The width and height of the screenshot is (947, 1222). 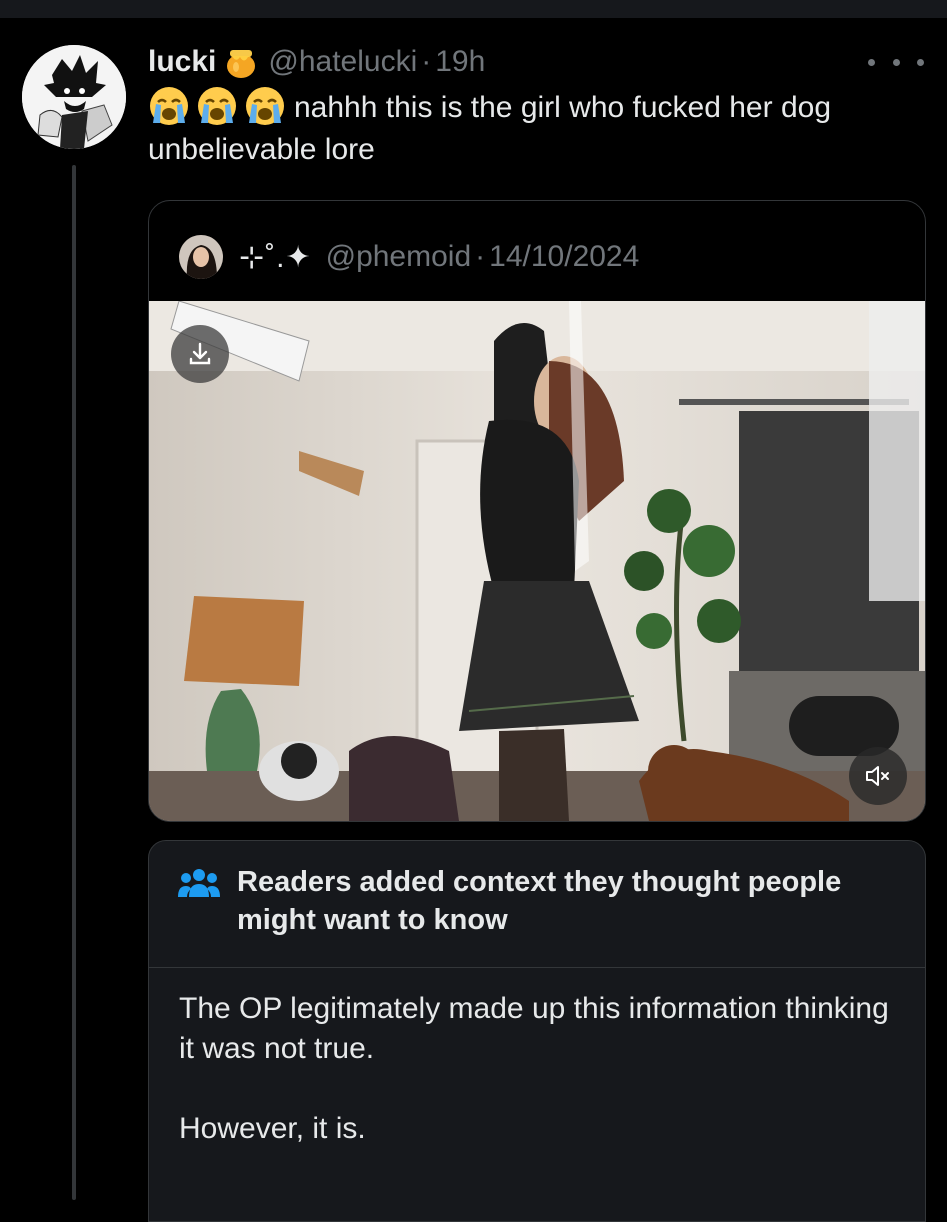 I want to click on download-button, so click(x=200, y=354).